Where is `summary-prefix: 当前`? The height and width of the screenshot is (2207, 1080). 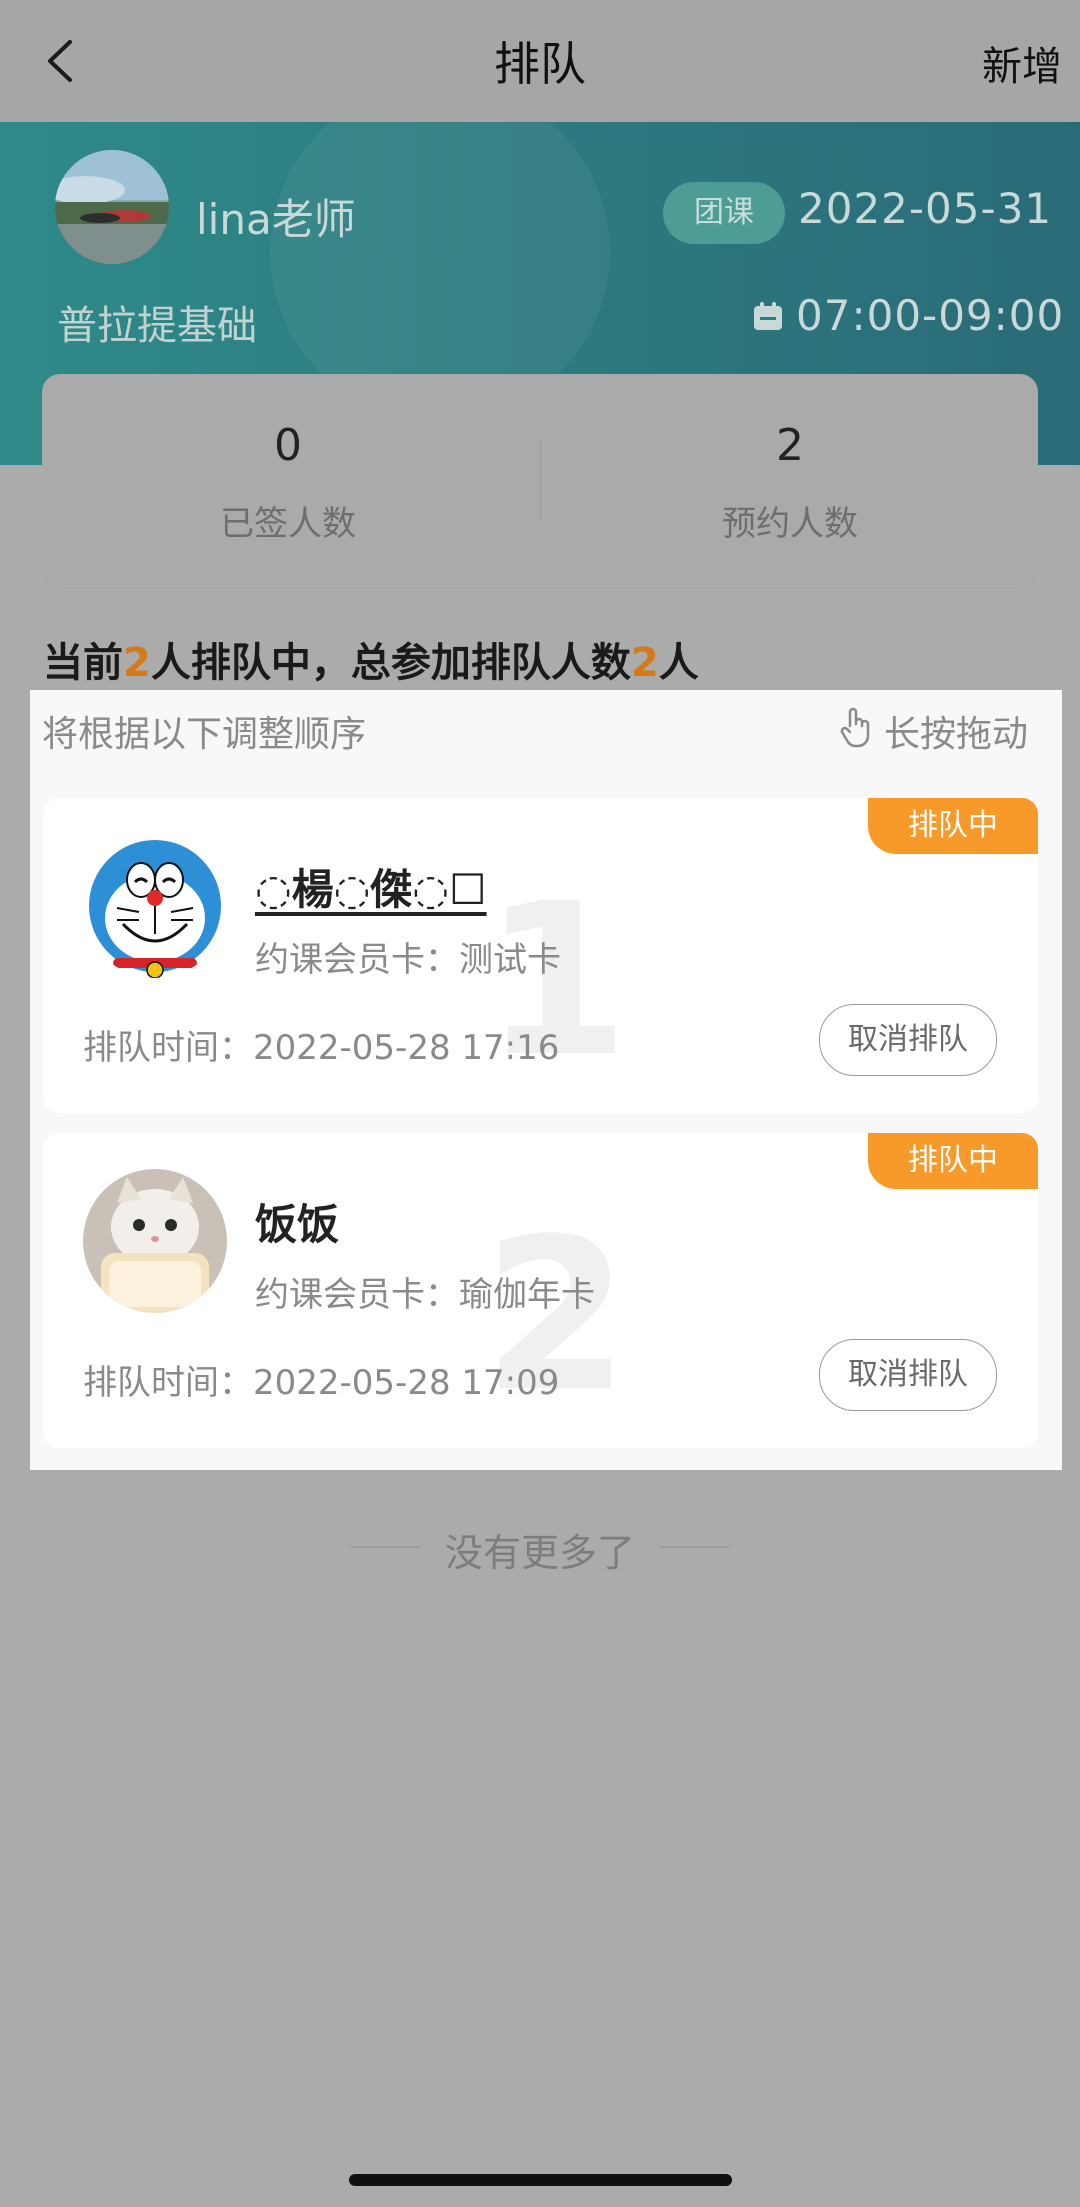 summary-prefix: 当前 is located at coordinates (83, 663).